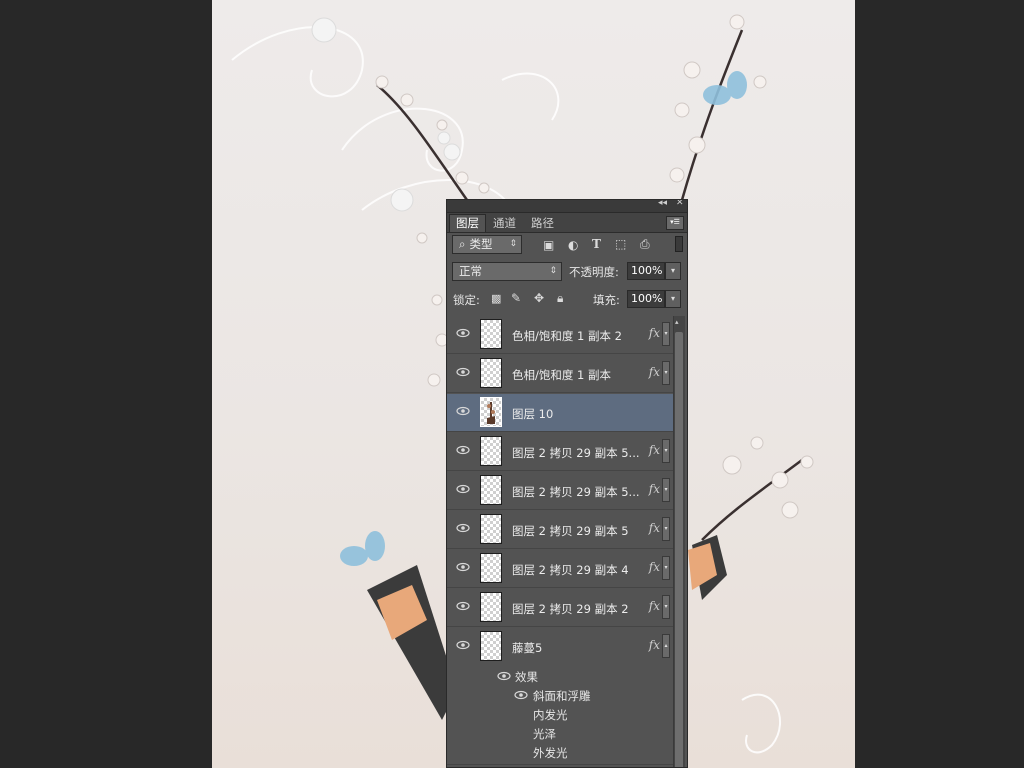 This screenshot has height=768, width=1024. What do you see at coordinates (679, 549) in the screenshot?
I see `scrollbar-thumb` at bounding box center [679, 549].